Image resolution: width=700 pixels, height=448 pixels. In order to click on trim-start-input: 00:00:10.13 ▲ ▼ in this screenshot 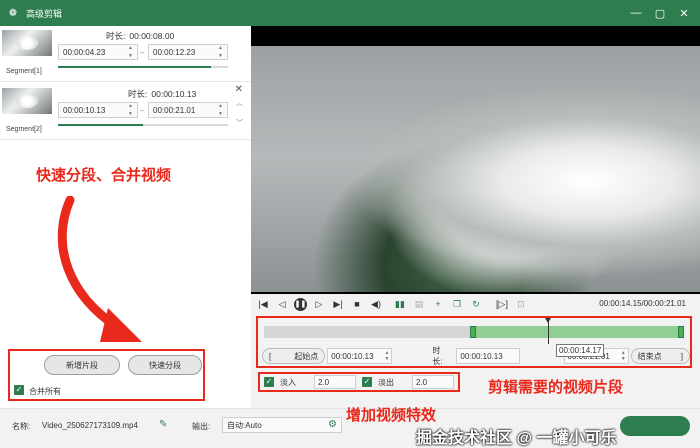, I will do `click(360, 356)`.